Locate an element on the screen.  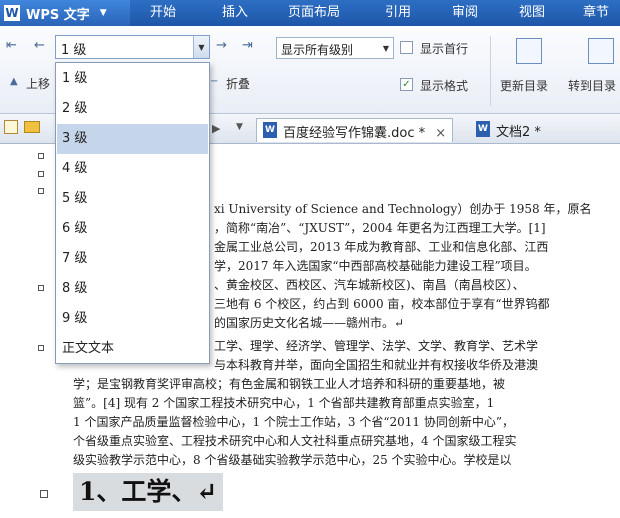
outline-level-value: 1 级 is located at coordinates (74, 50).